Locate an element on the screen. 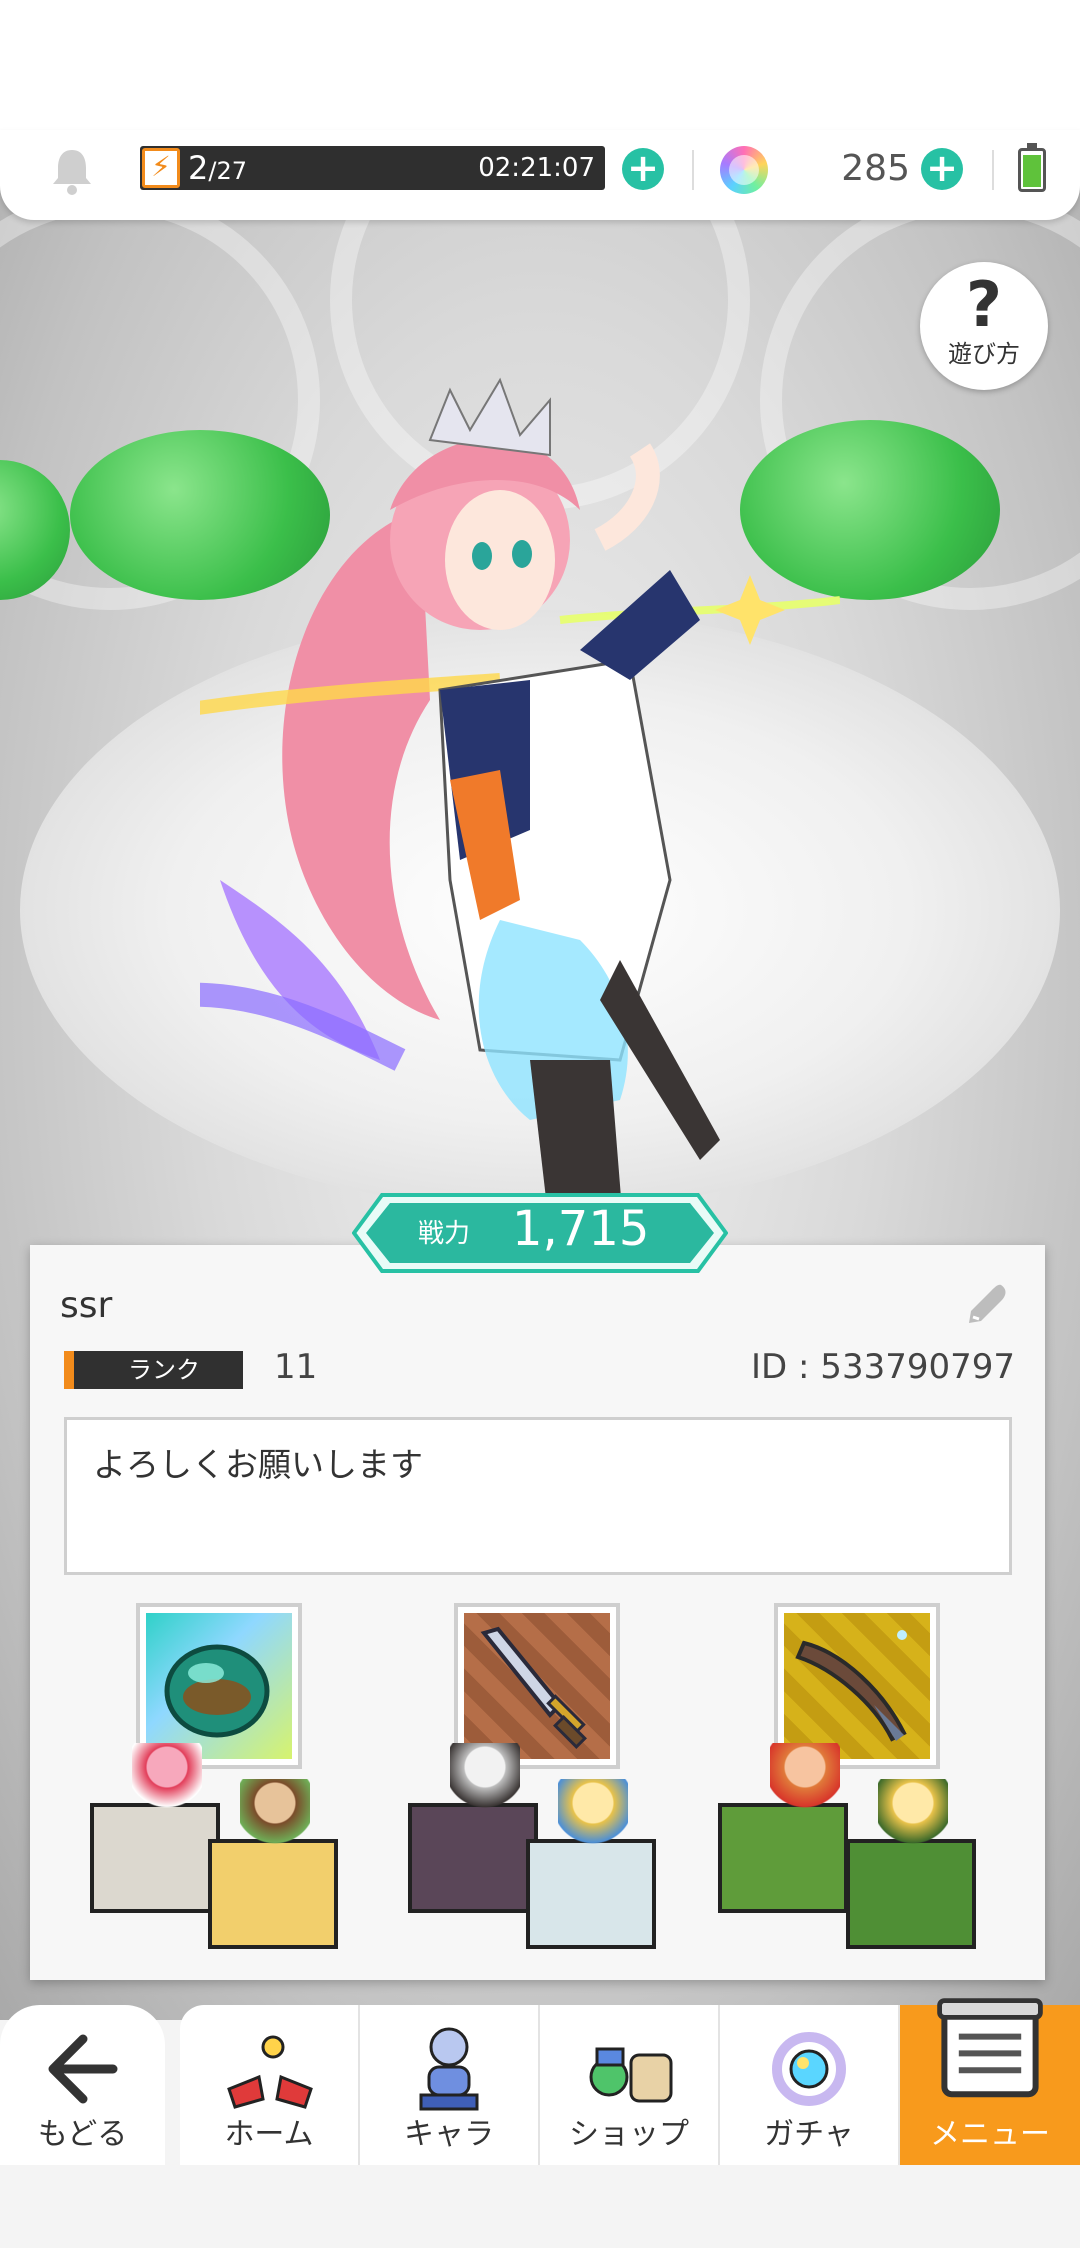 The image size is (1080, 2248). shop-label: ショップ is located at coordinates (629, 2134).